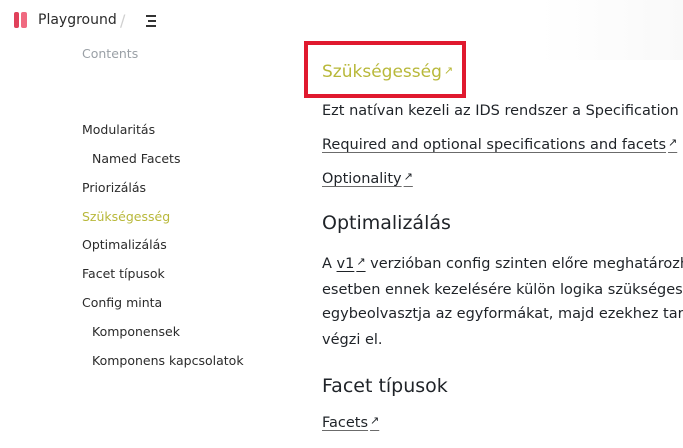 The width and height of the screenshot is (683, 448). What do you see at coordinates (152, 21) in the screenshot?
I see `menu-icon` at bounding box center [152, 21].